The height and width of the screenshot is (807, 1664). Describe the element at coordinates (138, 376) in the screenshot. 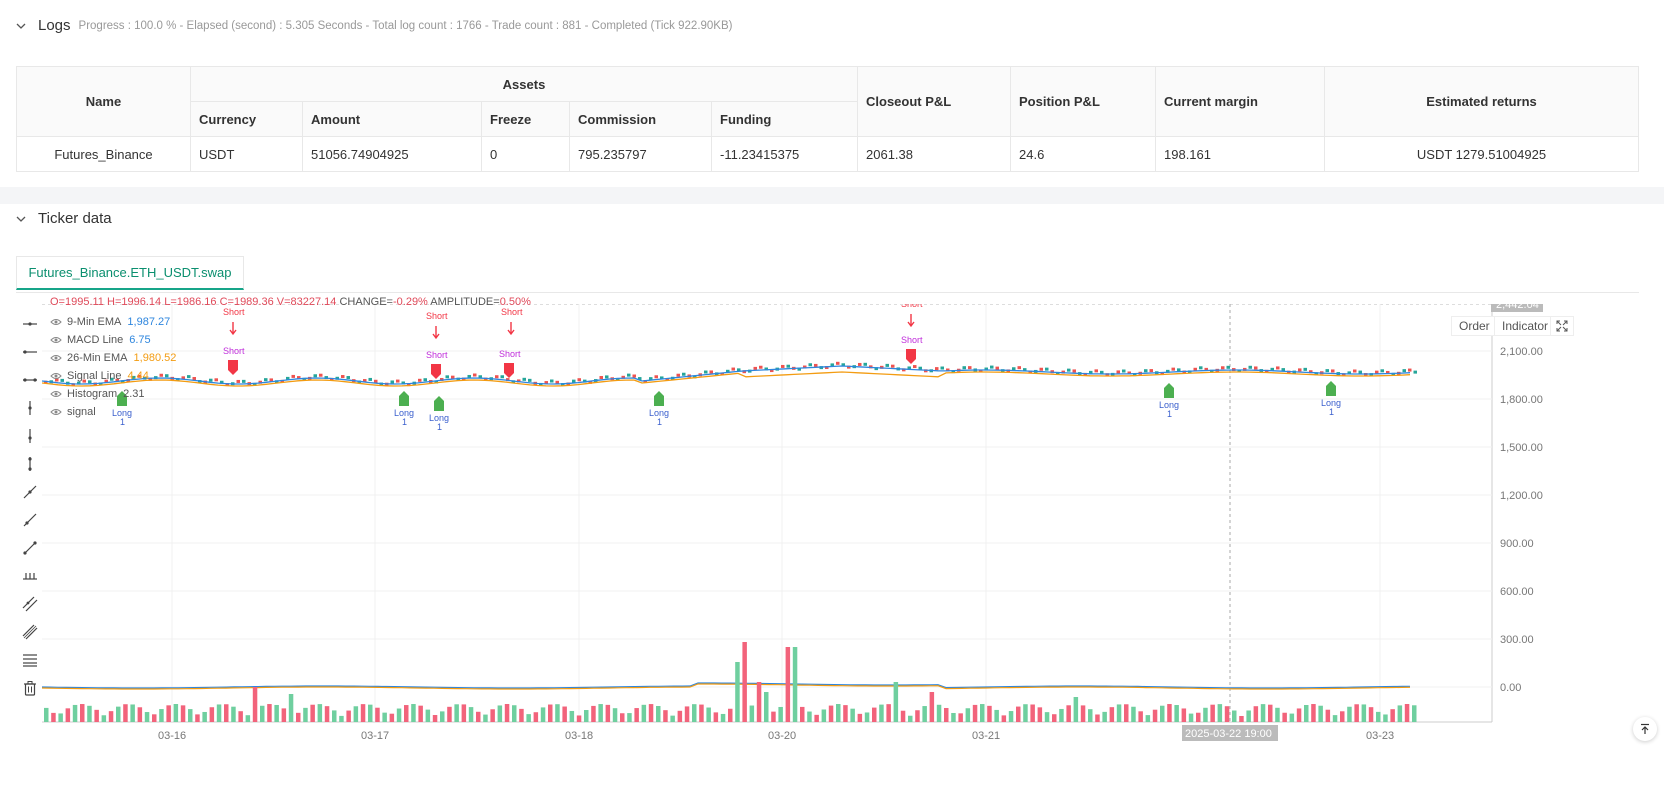

I see `legend-value: 4.44` at that location.